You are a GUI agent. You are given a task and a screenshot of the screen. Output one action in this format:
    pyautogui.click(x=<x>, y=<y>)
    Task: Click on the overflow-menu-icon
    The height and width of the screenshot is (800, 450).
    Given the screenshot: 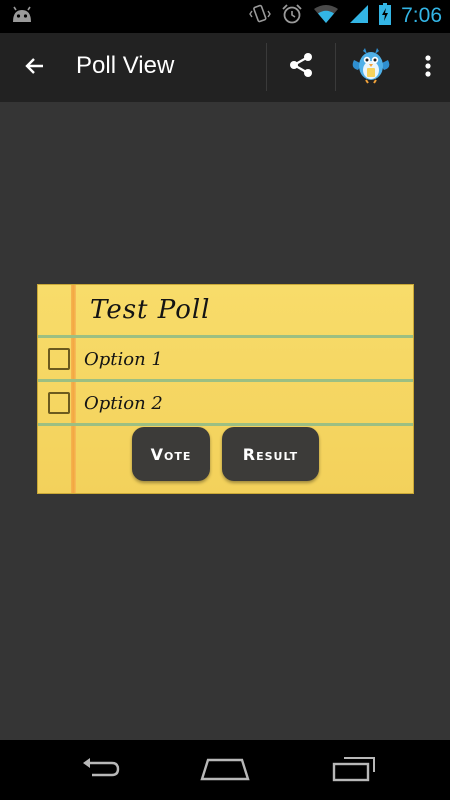 What is the action you would take?
    pyautogui.click(x=428, y=68)
    